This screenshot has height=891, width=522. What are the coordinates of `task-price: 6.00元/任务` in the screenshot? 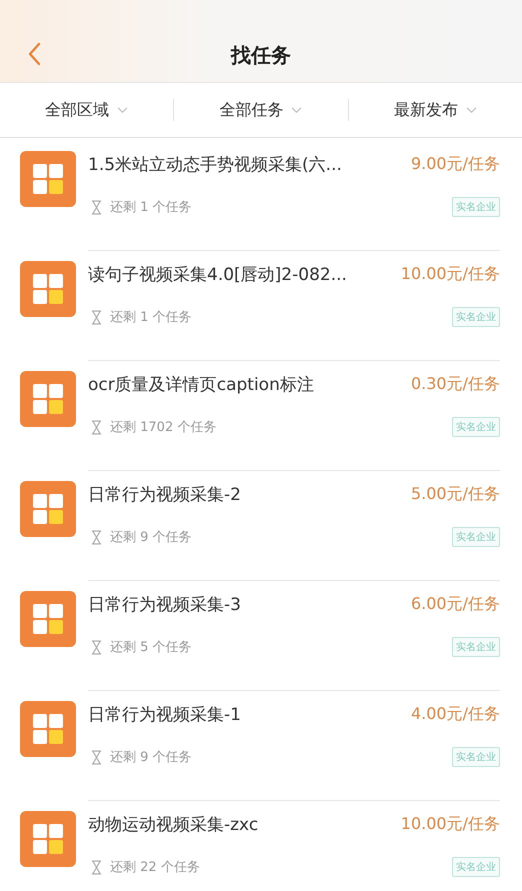 It's located at (455, 604).